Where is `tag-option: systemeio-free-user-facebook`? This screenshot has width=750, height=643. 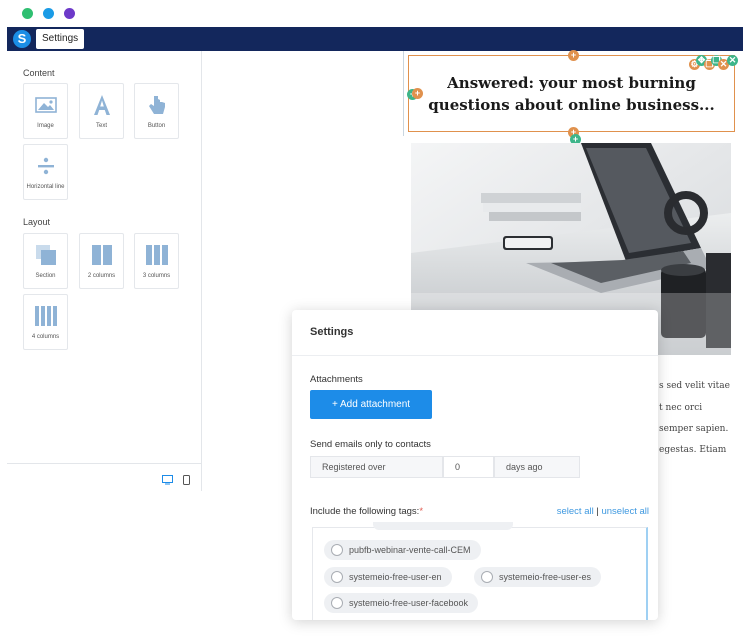 tag-option: systemeio-free-user-facebook is located at coordinates (401, 603).